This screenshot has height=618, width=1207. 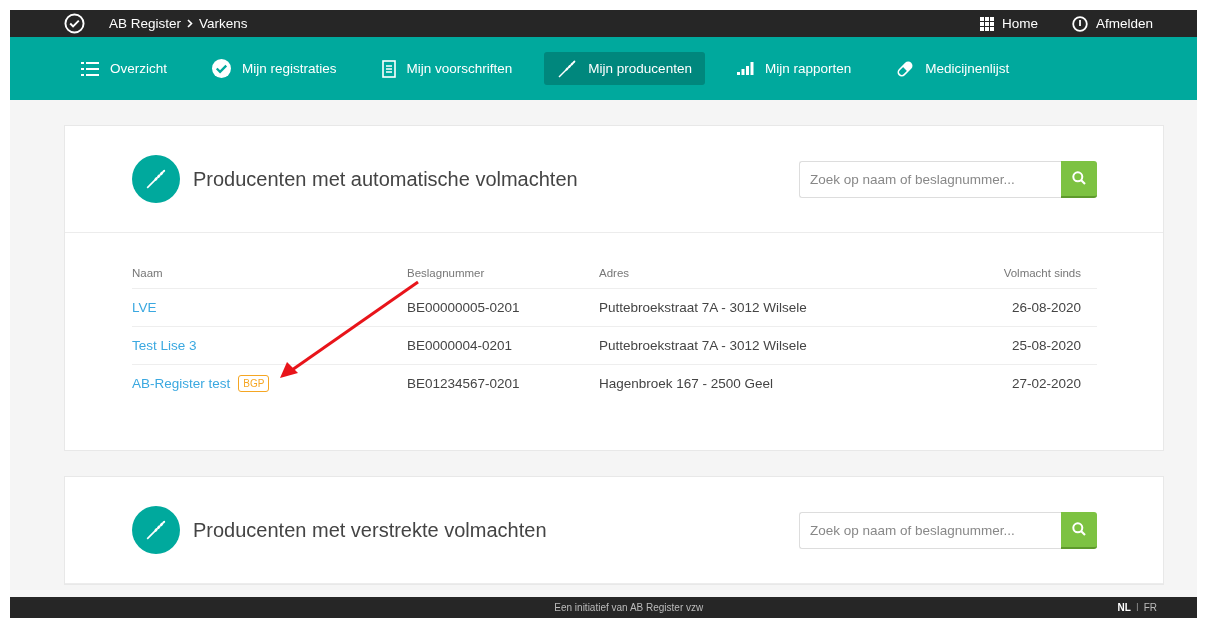 What do you see at coordinates (503, 383) in the screenshot?
I see `table-cell: BE01234567-0201` at bounding box center [503, 383].